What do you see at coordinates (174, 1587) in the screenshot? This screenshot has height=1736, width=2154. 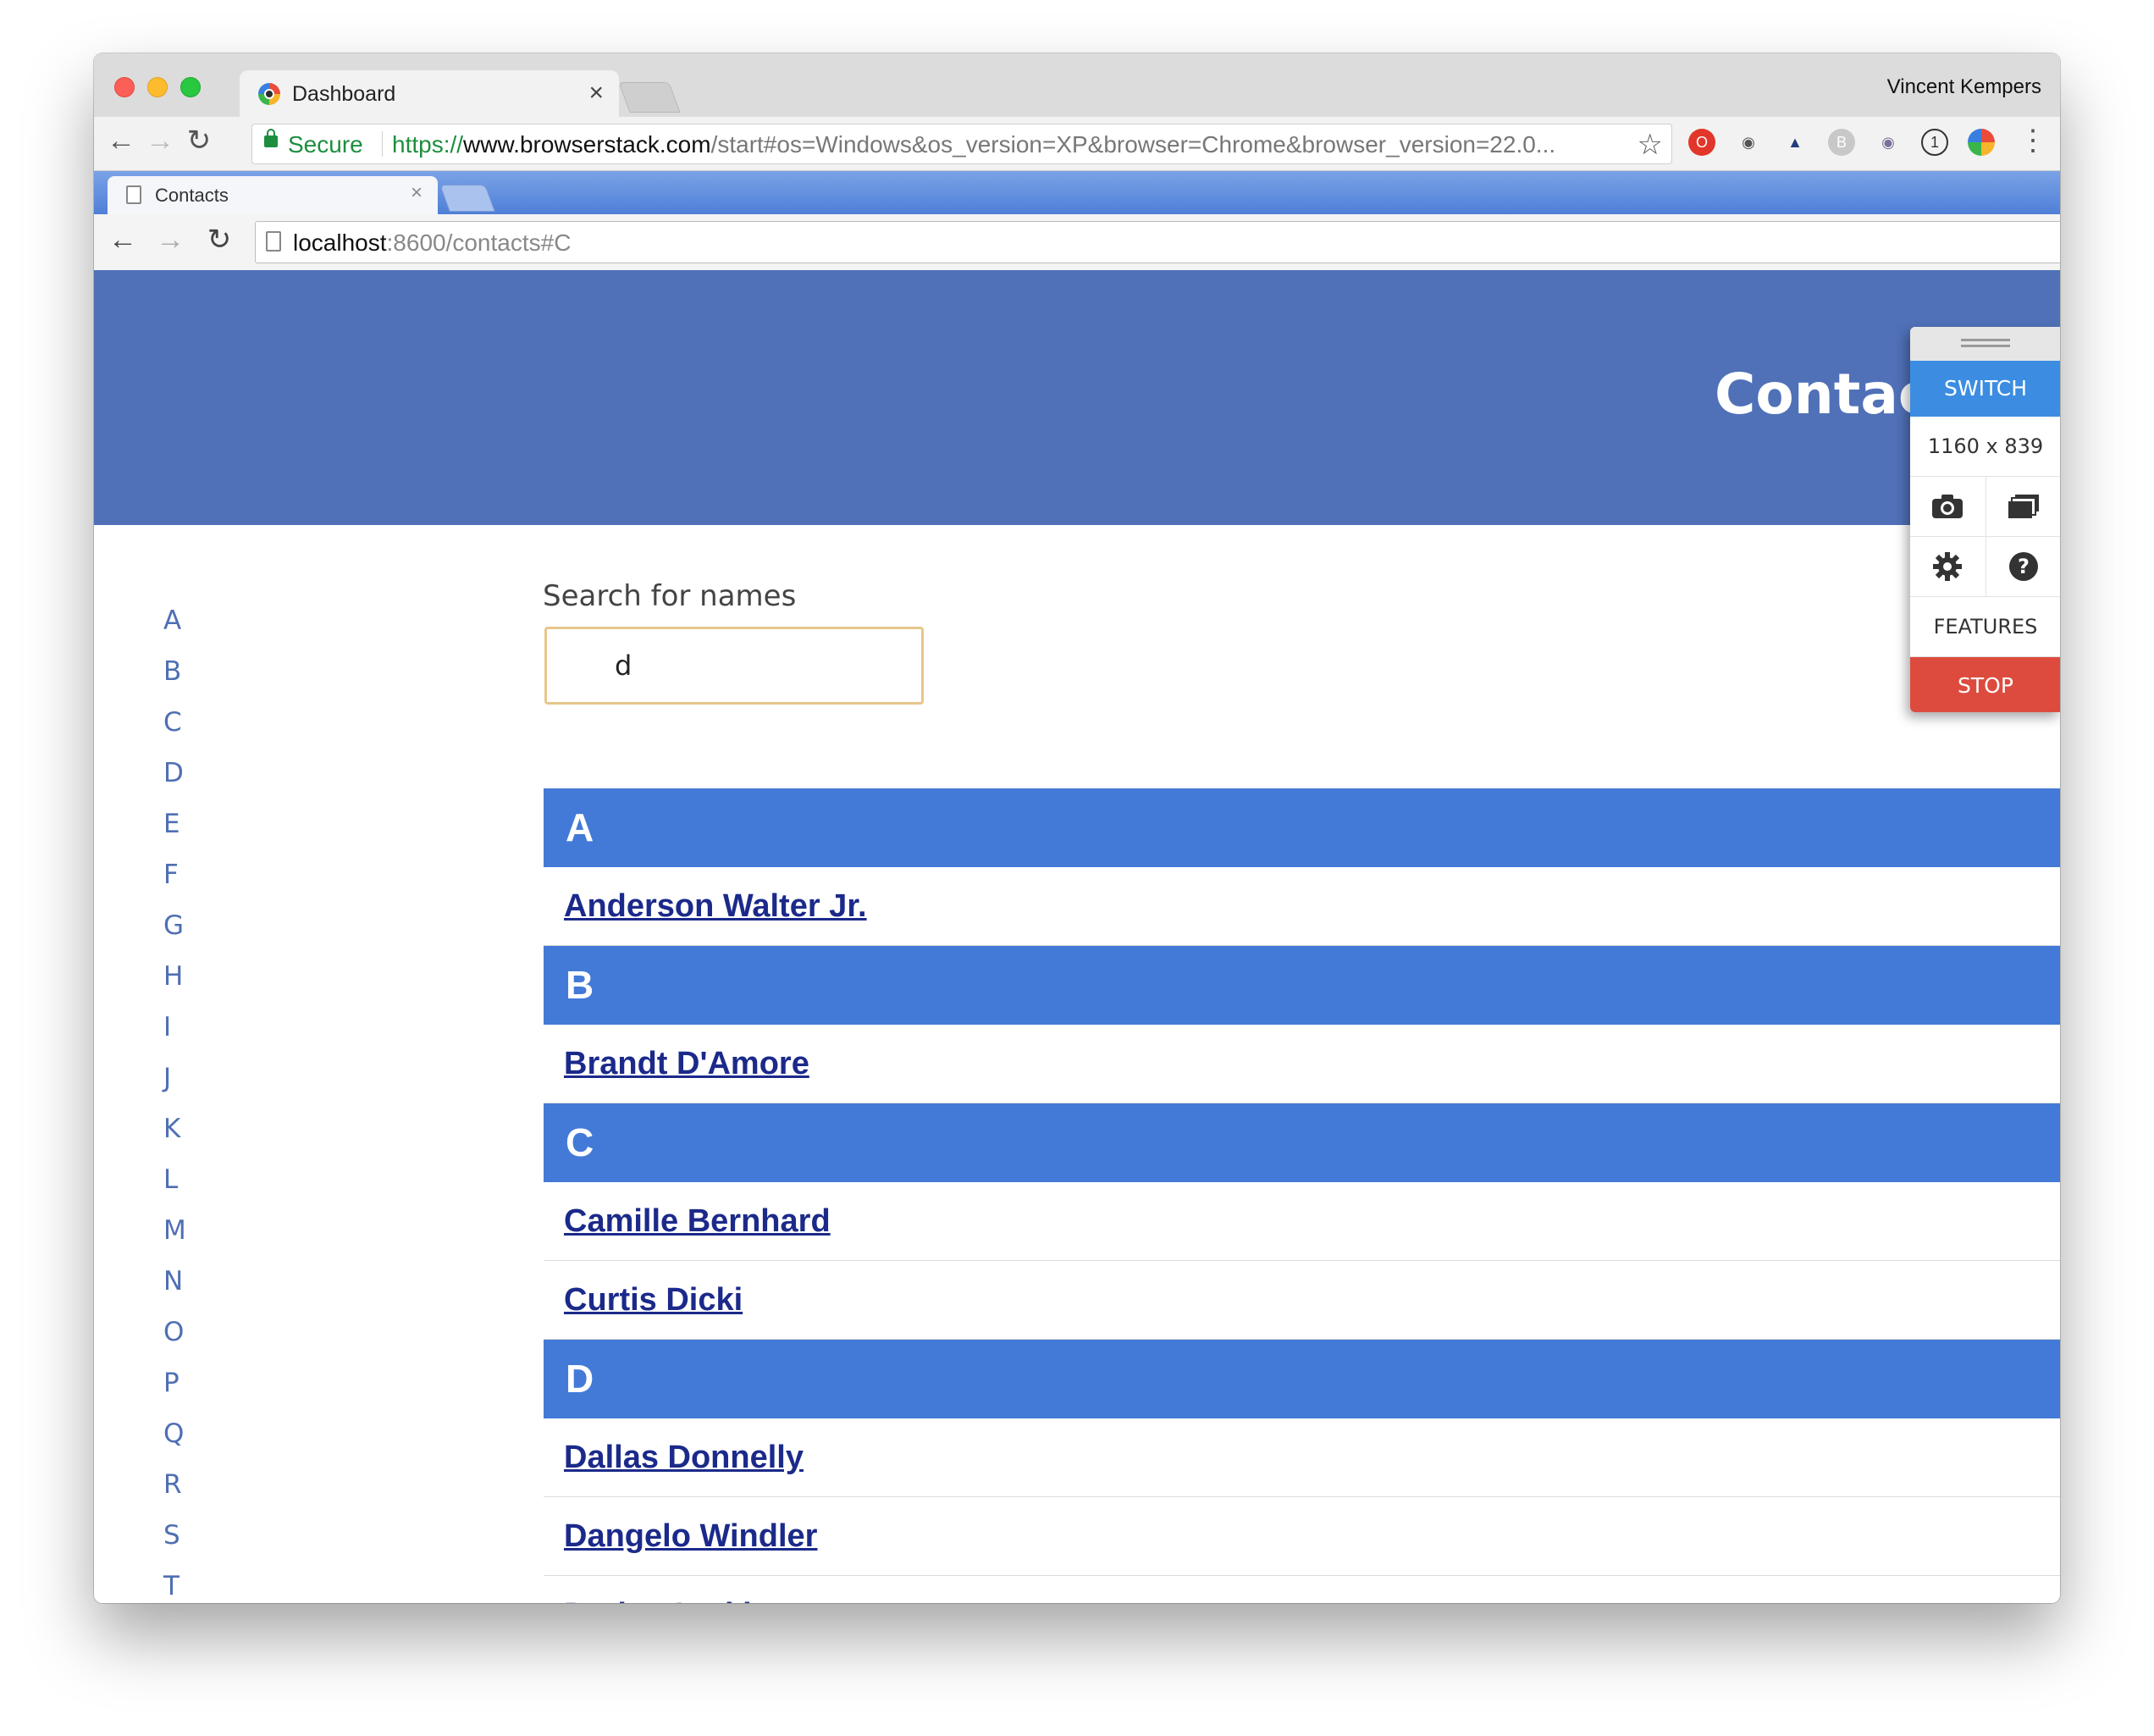 I see `alphabet-link: T` at bounding box center [174, 1587].